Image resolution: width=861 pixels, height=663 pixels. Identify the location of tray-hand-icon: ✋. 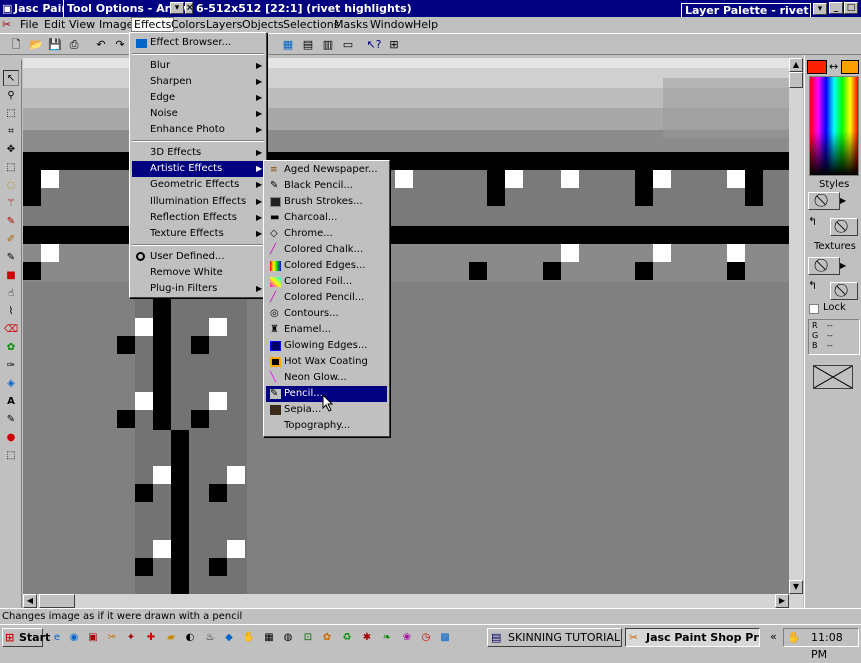
(794, 637).